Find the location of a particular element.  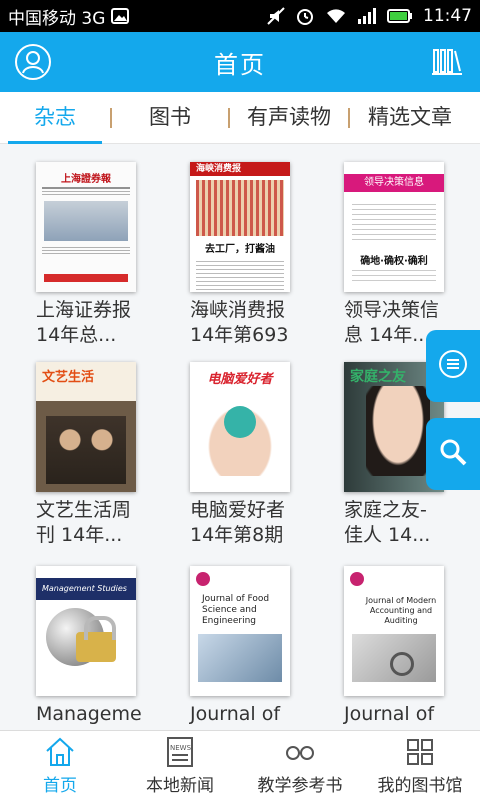

mute-icon is located at coordinates (276, 16).